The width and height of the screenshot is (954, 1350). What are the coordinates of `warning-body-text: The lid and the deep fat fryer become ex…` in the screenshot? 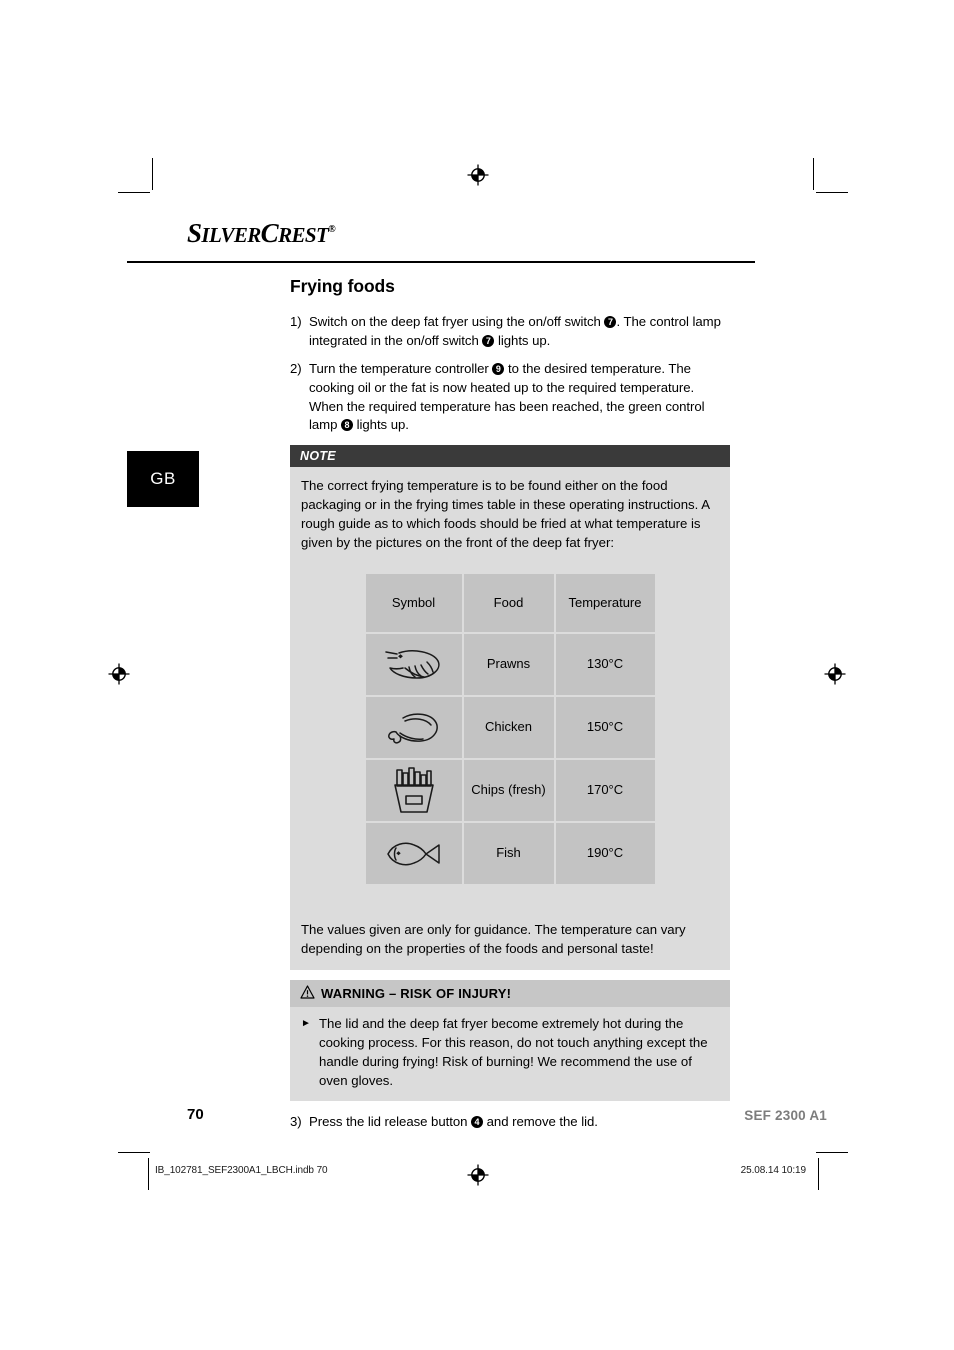 It's located at (513, 1052).